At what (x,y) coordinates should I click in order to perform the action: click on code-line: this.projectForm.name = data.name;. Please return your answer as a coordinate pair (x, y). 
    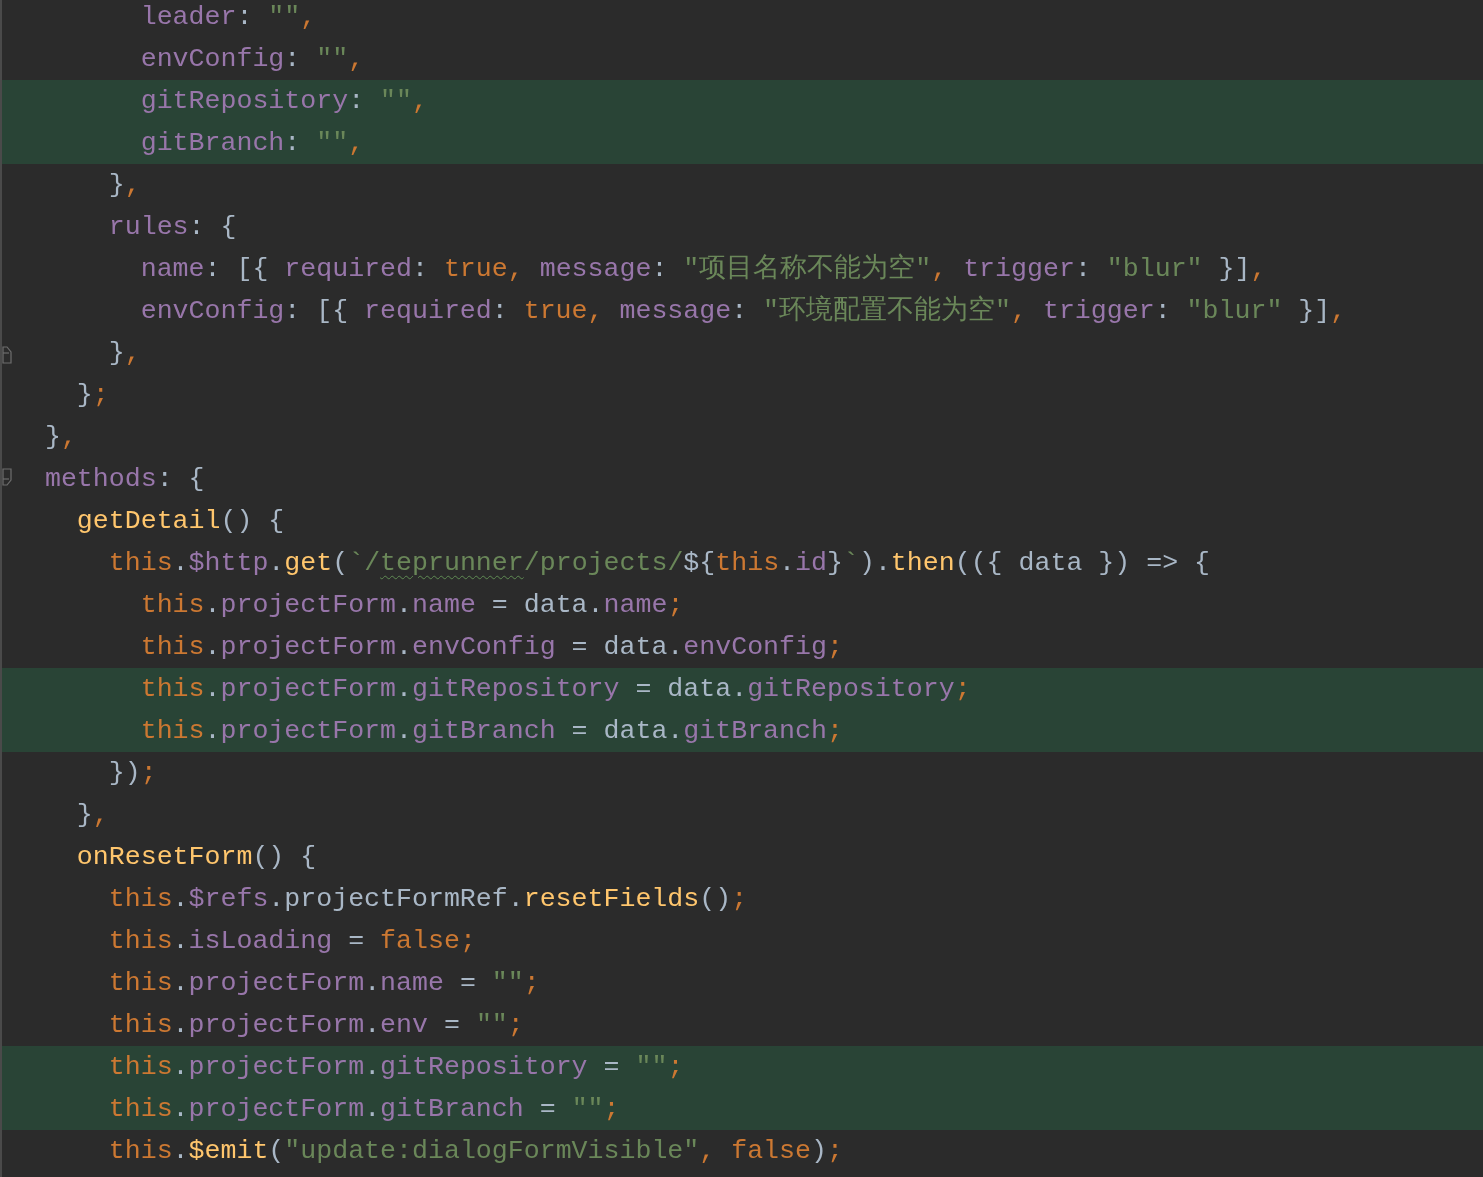
    Looking at the image, I should click on (411, 605).